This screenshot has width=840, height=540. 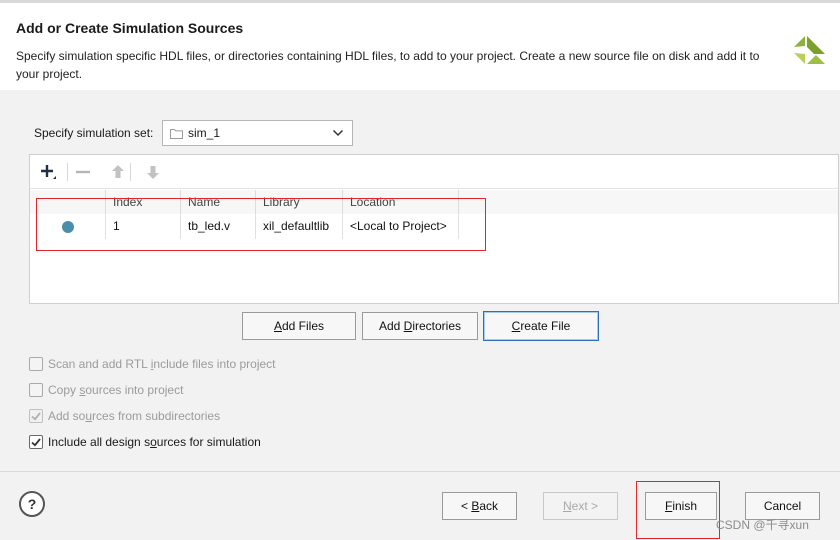 What do you see at coordinates (516, 326) in the screenshot?
I see `mnemonic: C` at bounding box center [516, 326].